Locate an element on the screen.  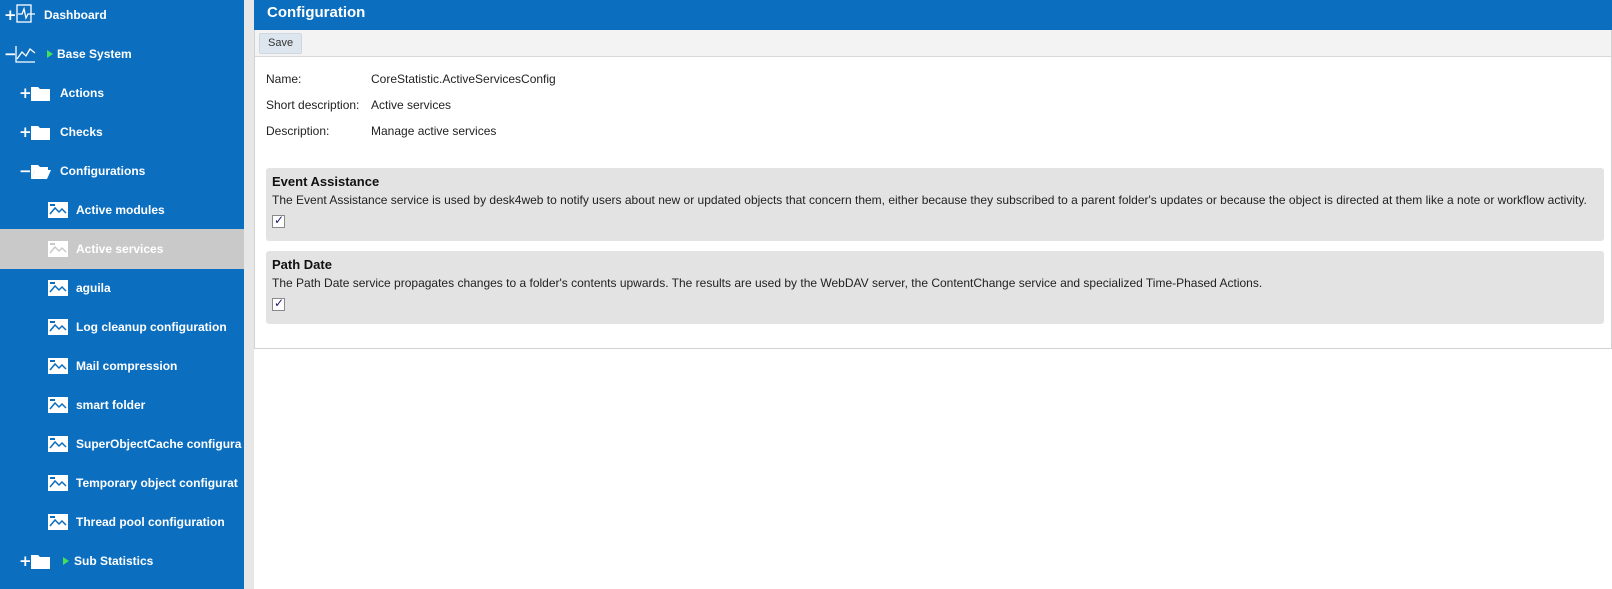
sidebar-item-base-system: − Base System is located at coordinates (122, 54).